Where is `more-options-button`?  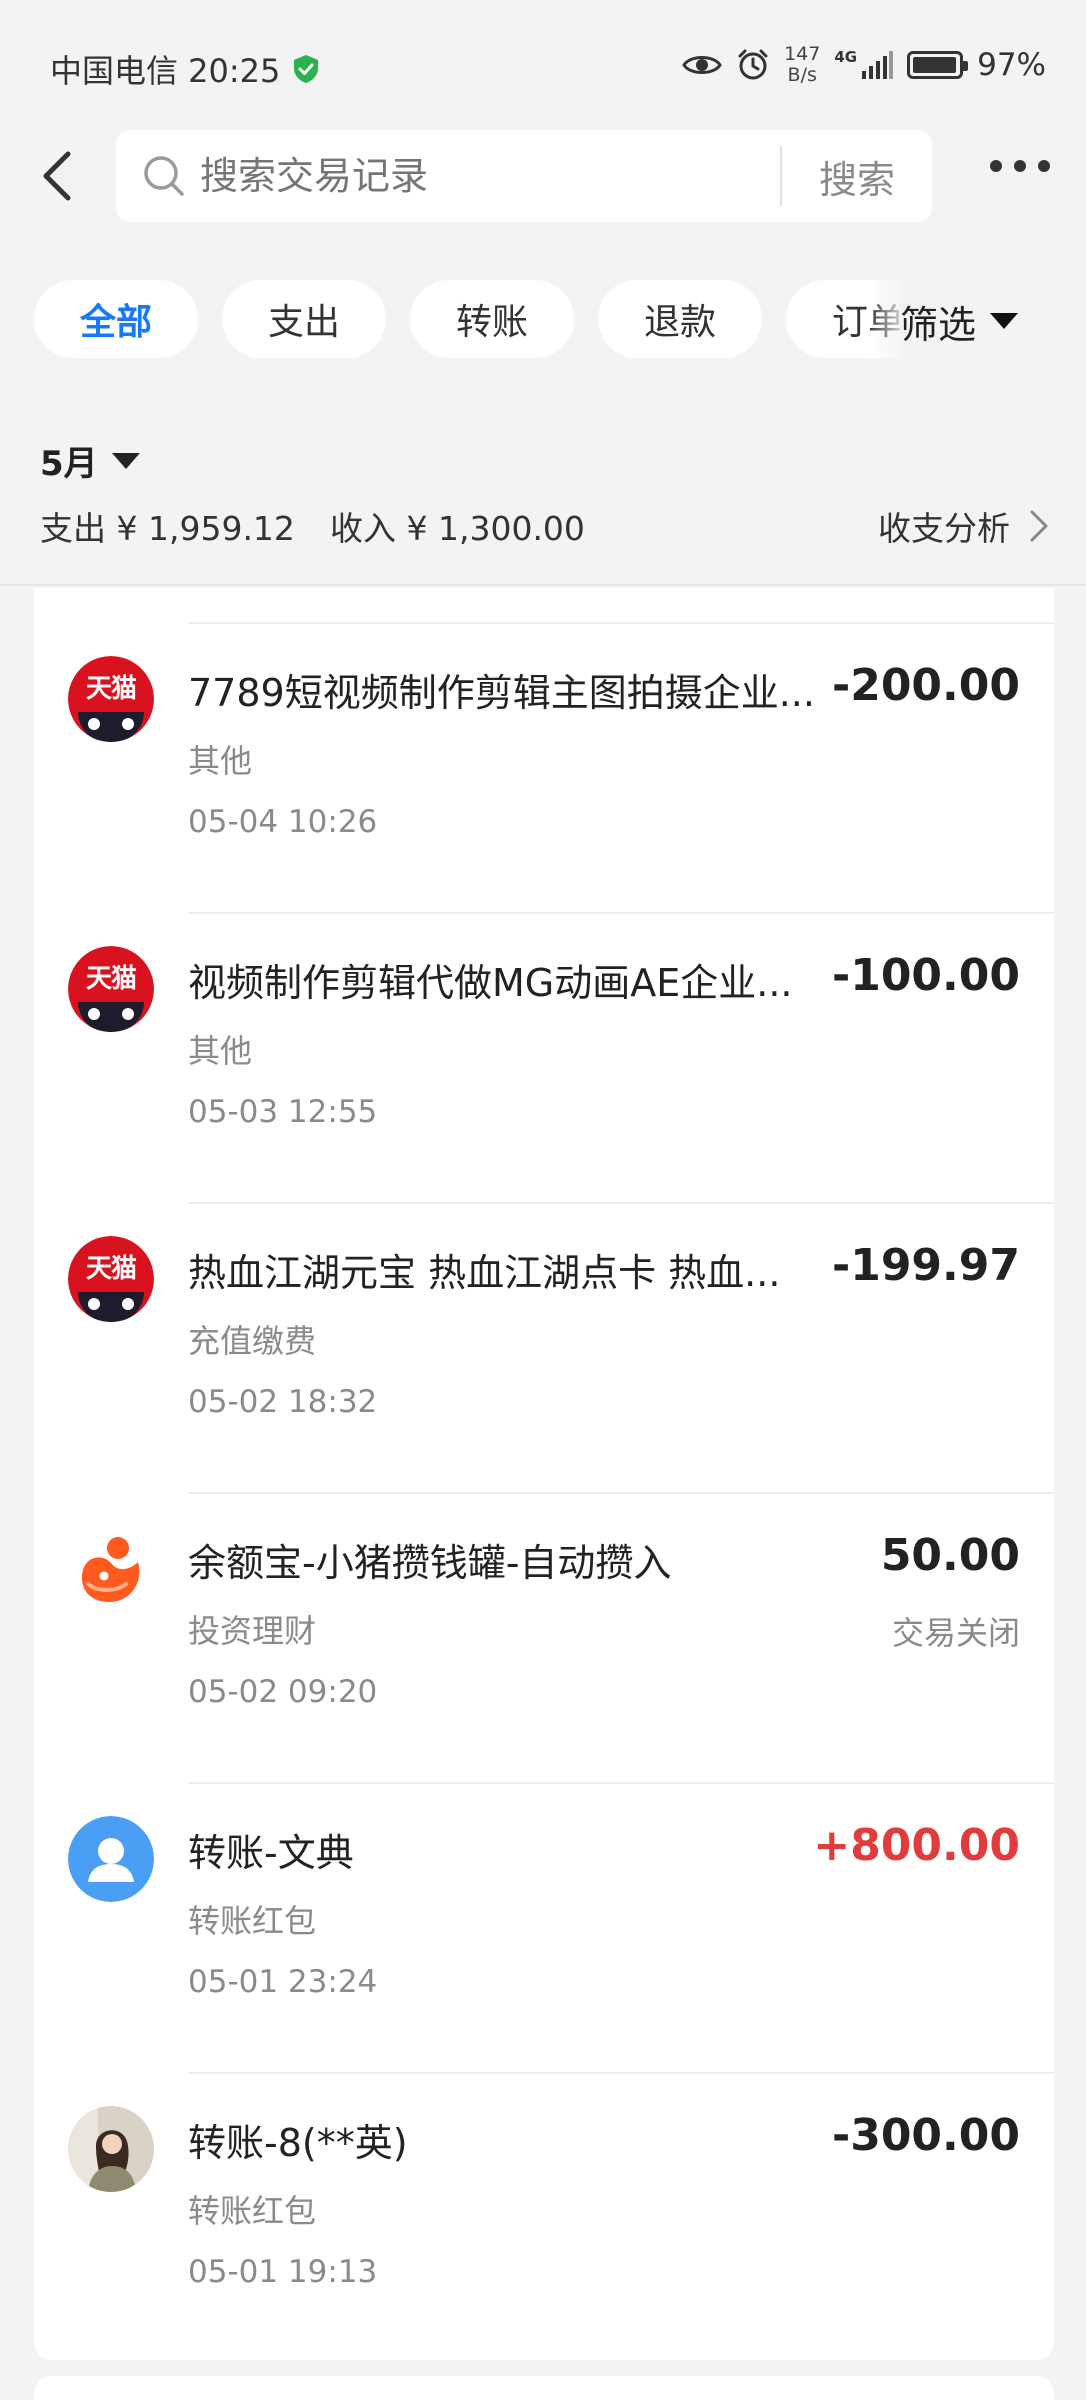
more-options-button is located at coordinates (1020, 166).